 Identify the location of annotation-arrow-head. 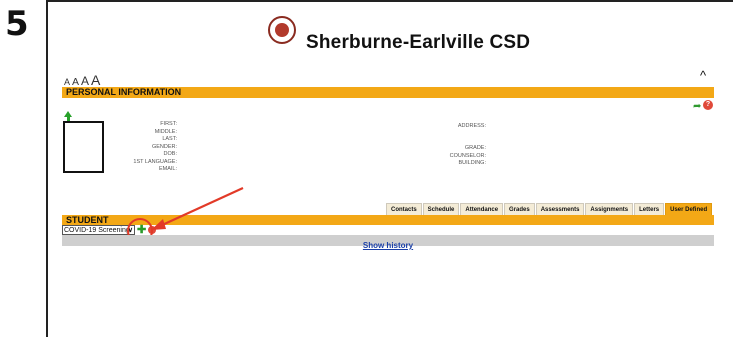
(158, 224).